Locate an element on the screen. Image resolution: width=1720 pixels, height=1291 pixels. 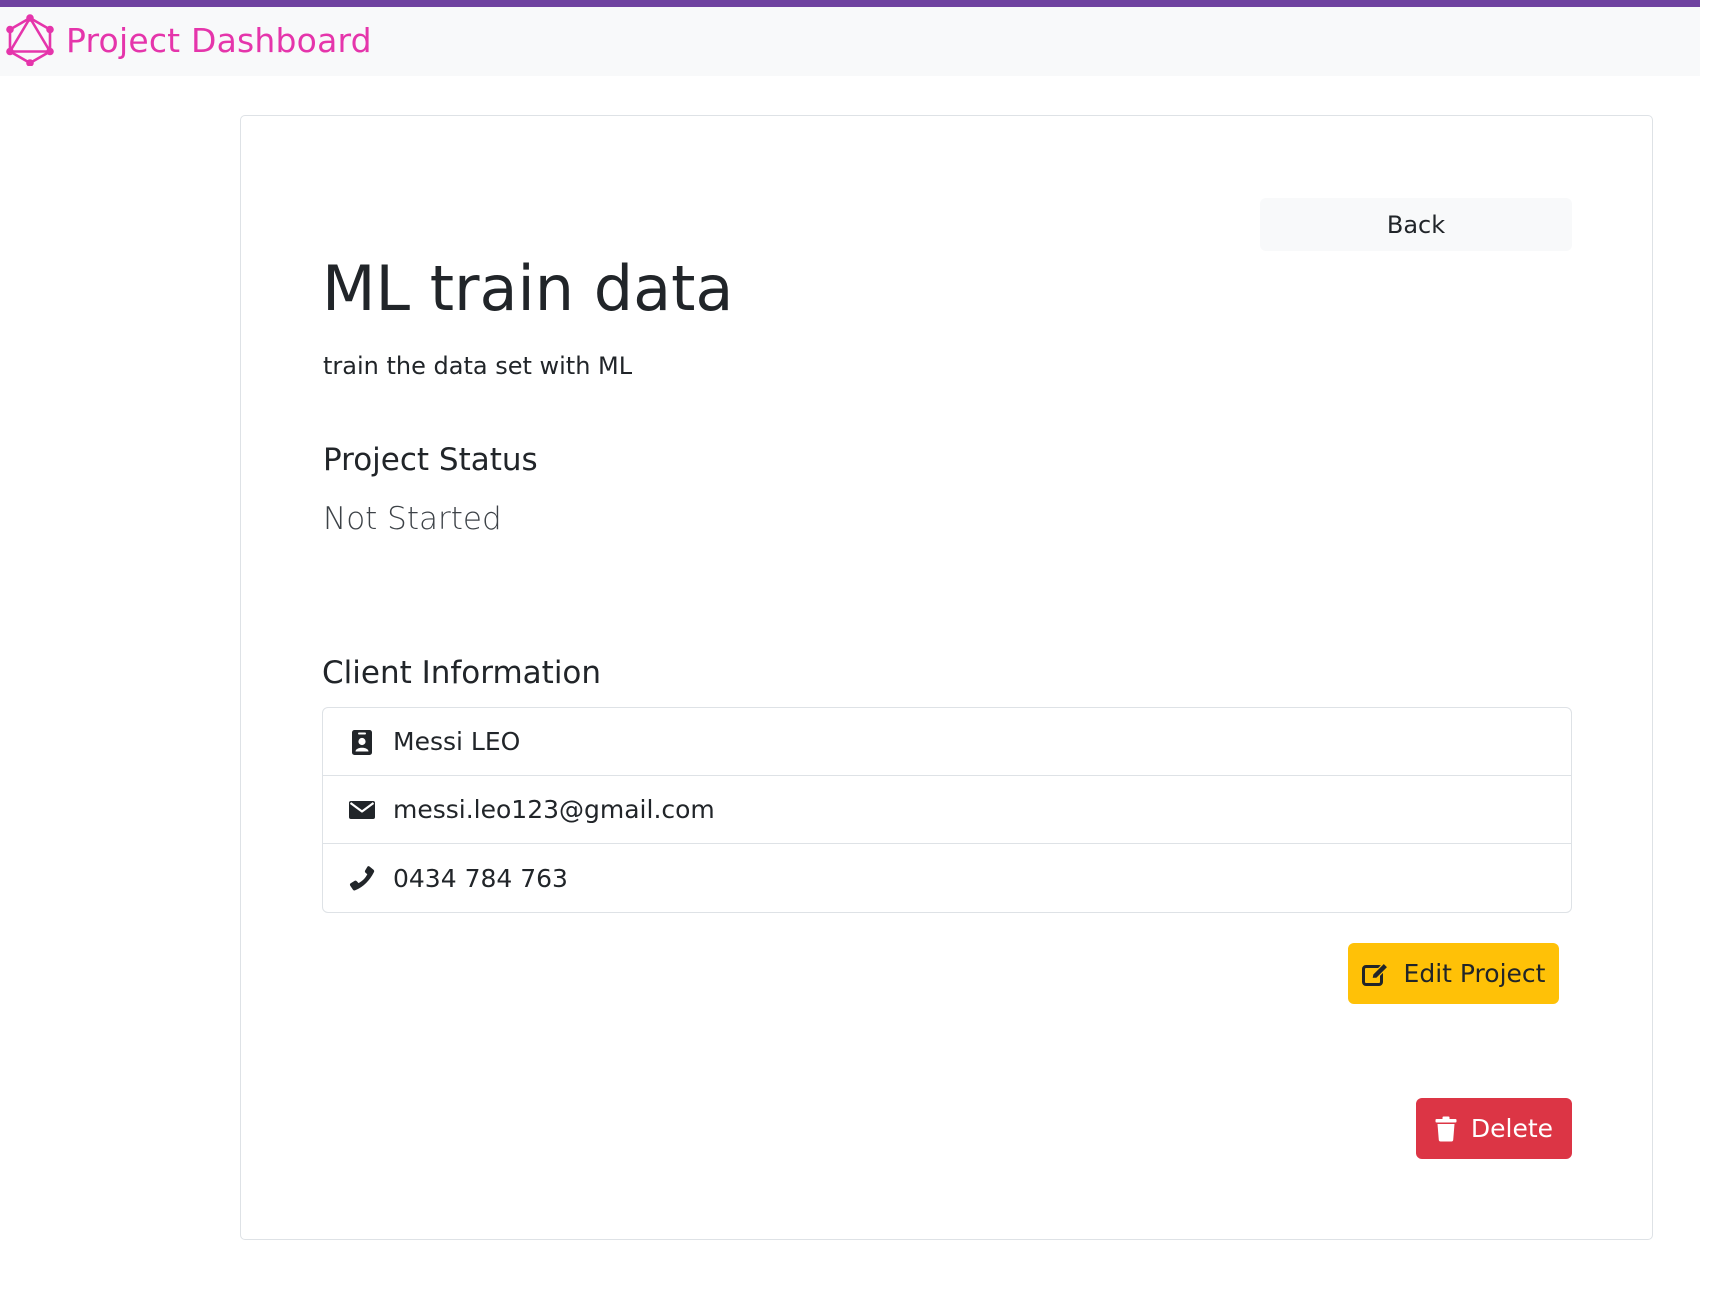
phone-icon is located at coordinates (362, 878).